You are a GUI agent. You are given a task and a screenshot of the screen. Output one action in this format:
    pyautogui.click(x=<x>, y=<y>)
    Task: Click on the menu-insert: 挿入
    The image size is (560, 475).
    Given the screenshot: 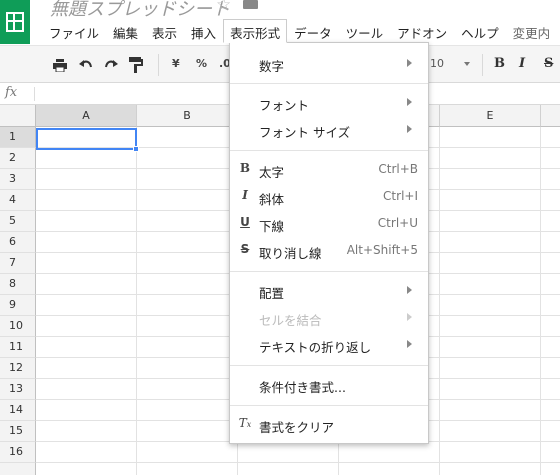 What is the action you would take?
    pyautogui.click(x=203, y=31)
    